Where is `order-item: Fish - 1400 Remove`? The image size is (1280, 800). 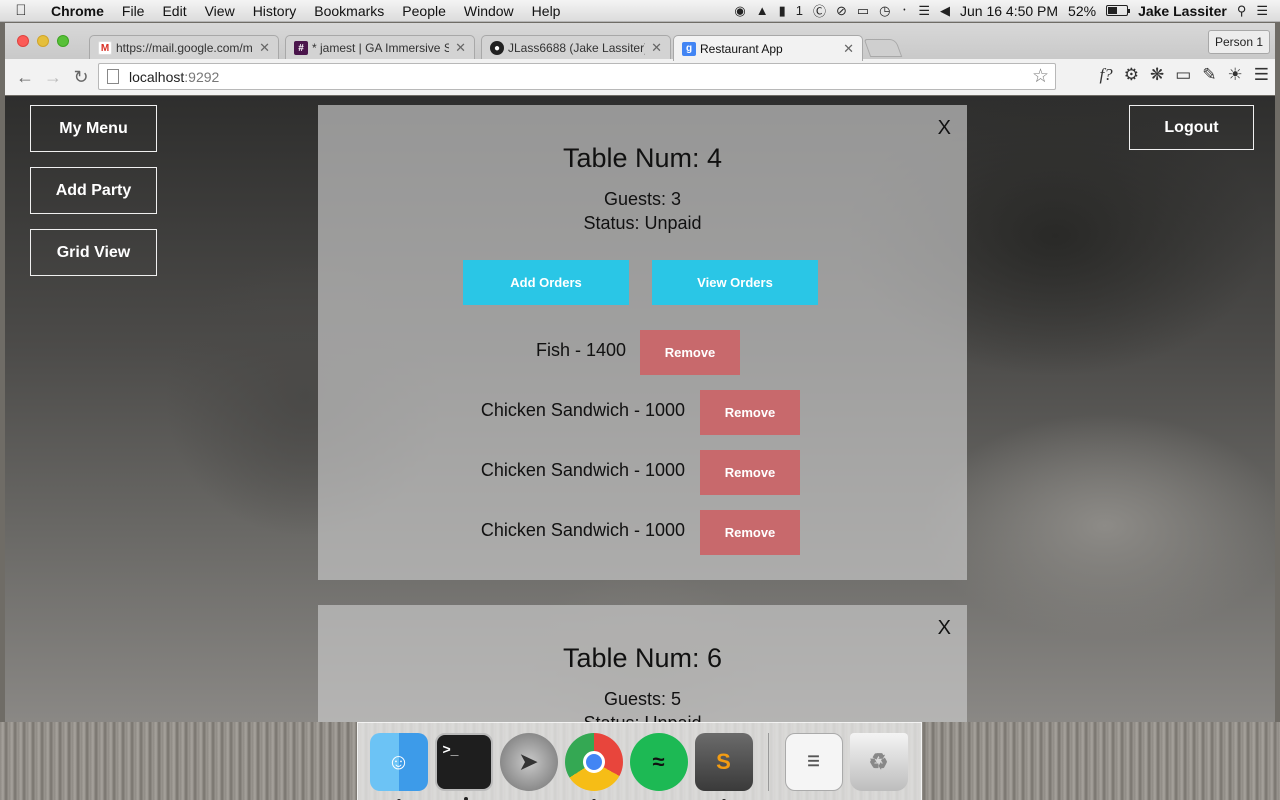 order-item: Fish - 1400 Remove is located at coordinates (642, 352).